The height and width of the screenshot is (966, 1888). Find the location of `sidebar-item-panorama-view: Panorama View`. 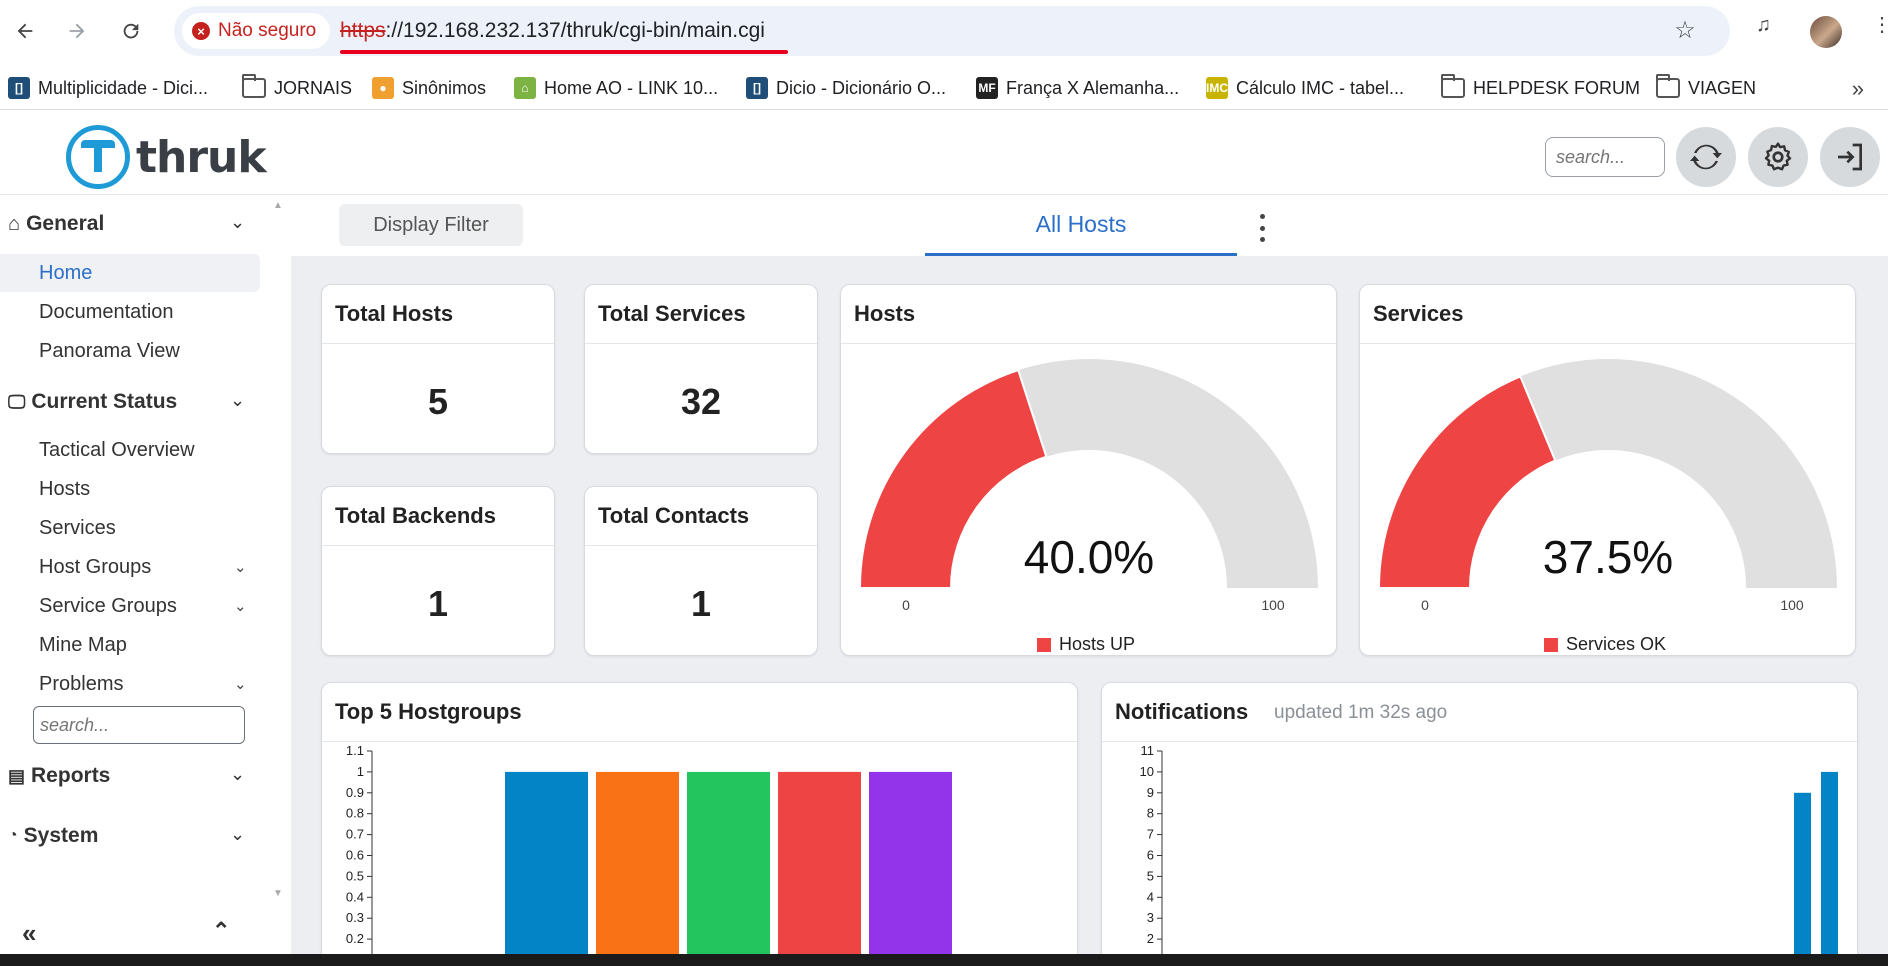

sidebar-item-panorama-view: Panorama View is located at coordinates (109, 351).